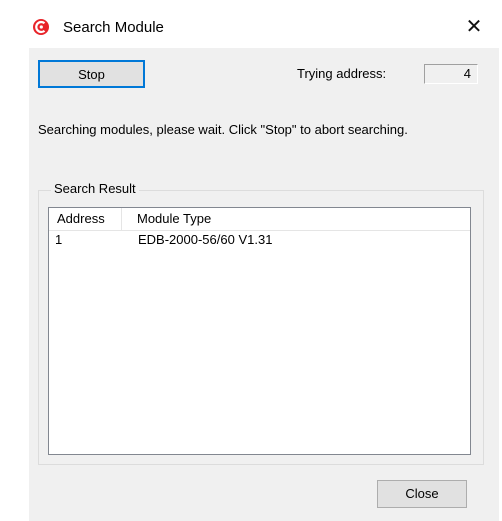 Image resolution: width=502 pixels, height=521 pixels. Describe the element at coordinates (113, 27) in the screenshot. I see `window-title: Search Module` at that location.